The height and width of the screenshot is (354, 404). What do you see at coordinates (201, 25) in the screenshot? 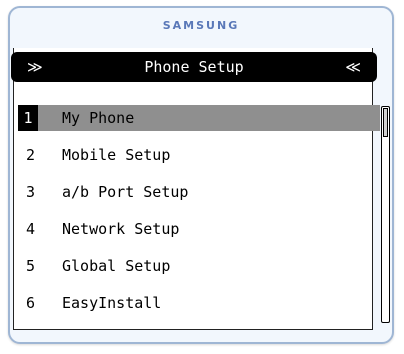
I see `brand-logo: SAMSUNG` at bounding box center [201, 25].